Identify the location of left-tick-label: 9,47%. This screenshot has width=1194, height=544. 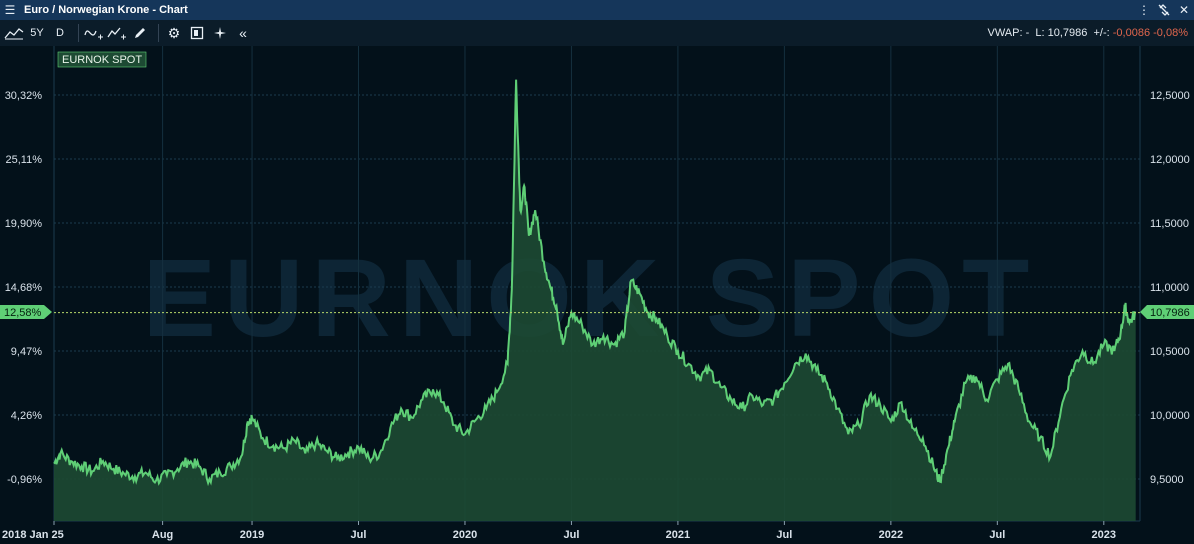
(26, 352).